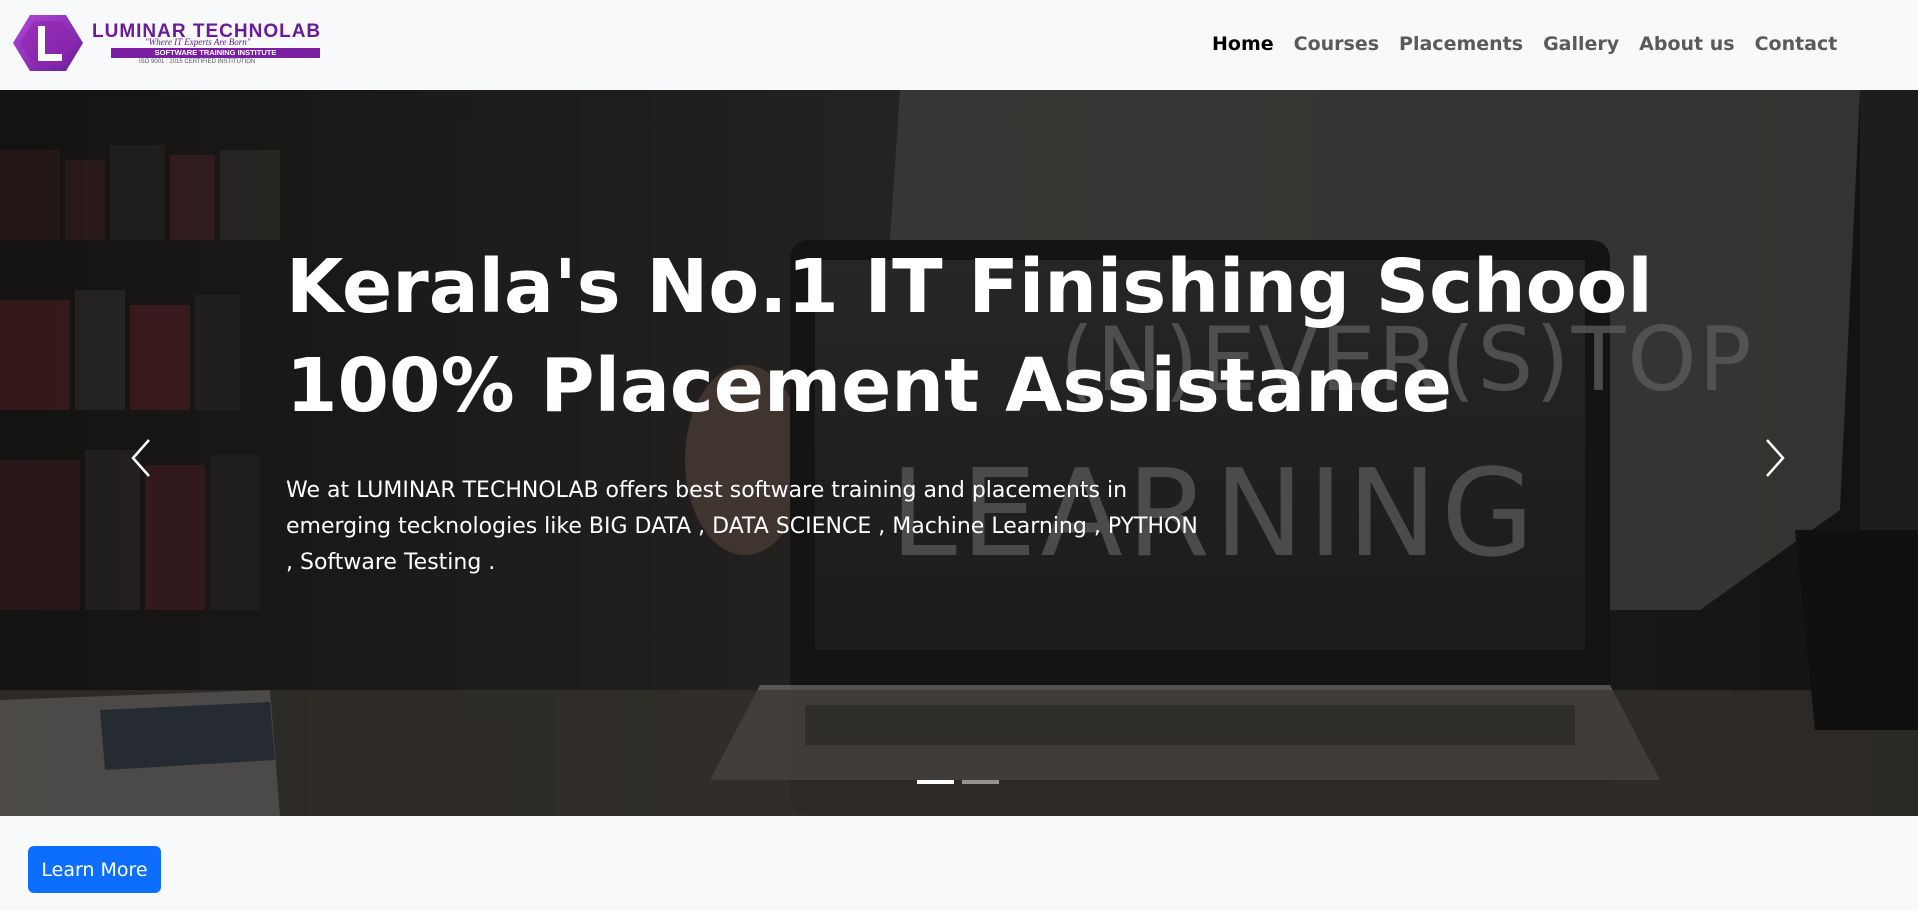 This screenshot has width=1918, height=911. What do you see at coordinates (958, 782) in the screenshot?
I see `carousel-indicators` at bounding box center [958, 782].